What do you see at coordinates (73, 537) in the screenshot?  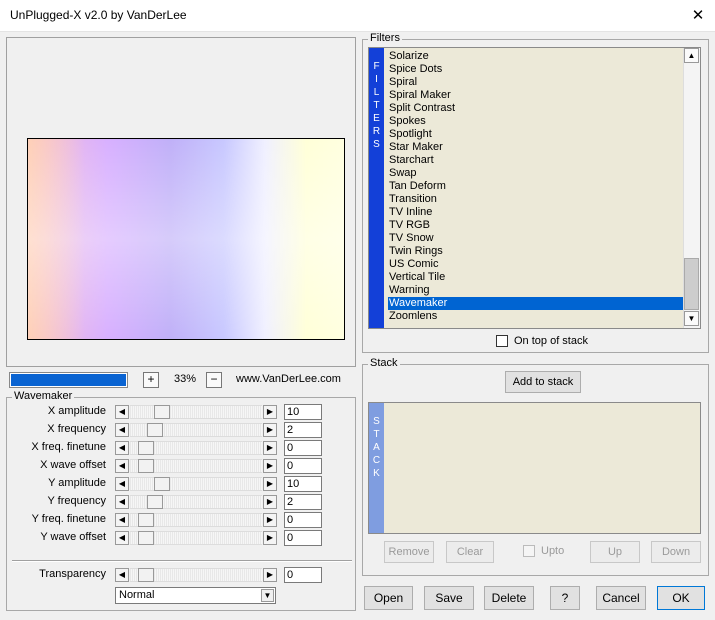 I see `param-label: Y wave offset` at bounding box center [73, 537].